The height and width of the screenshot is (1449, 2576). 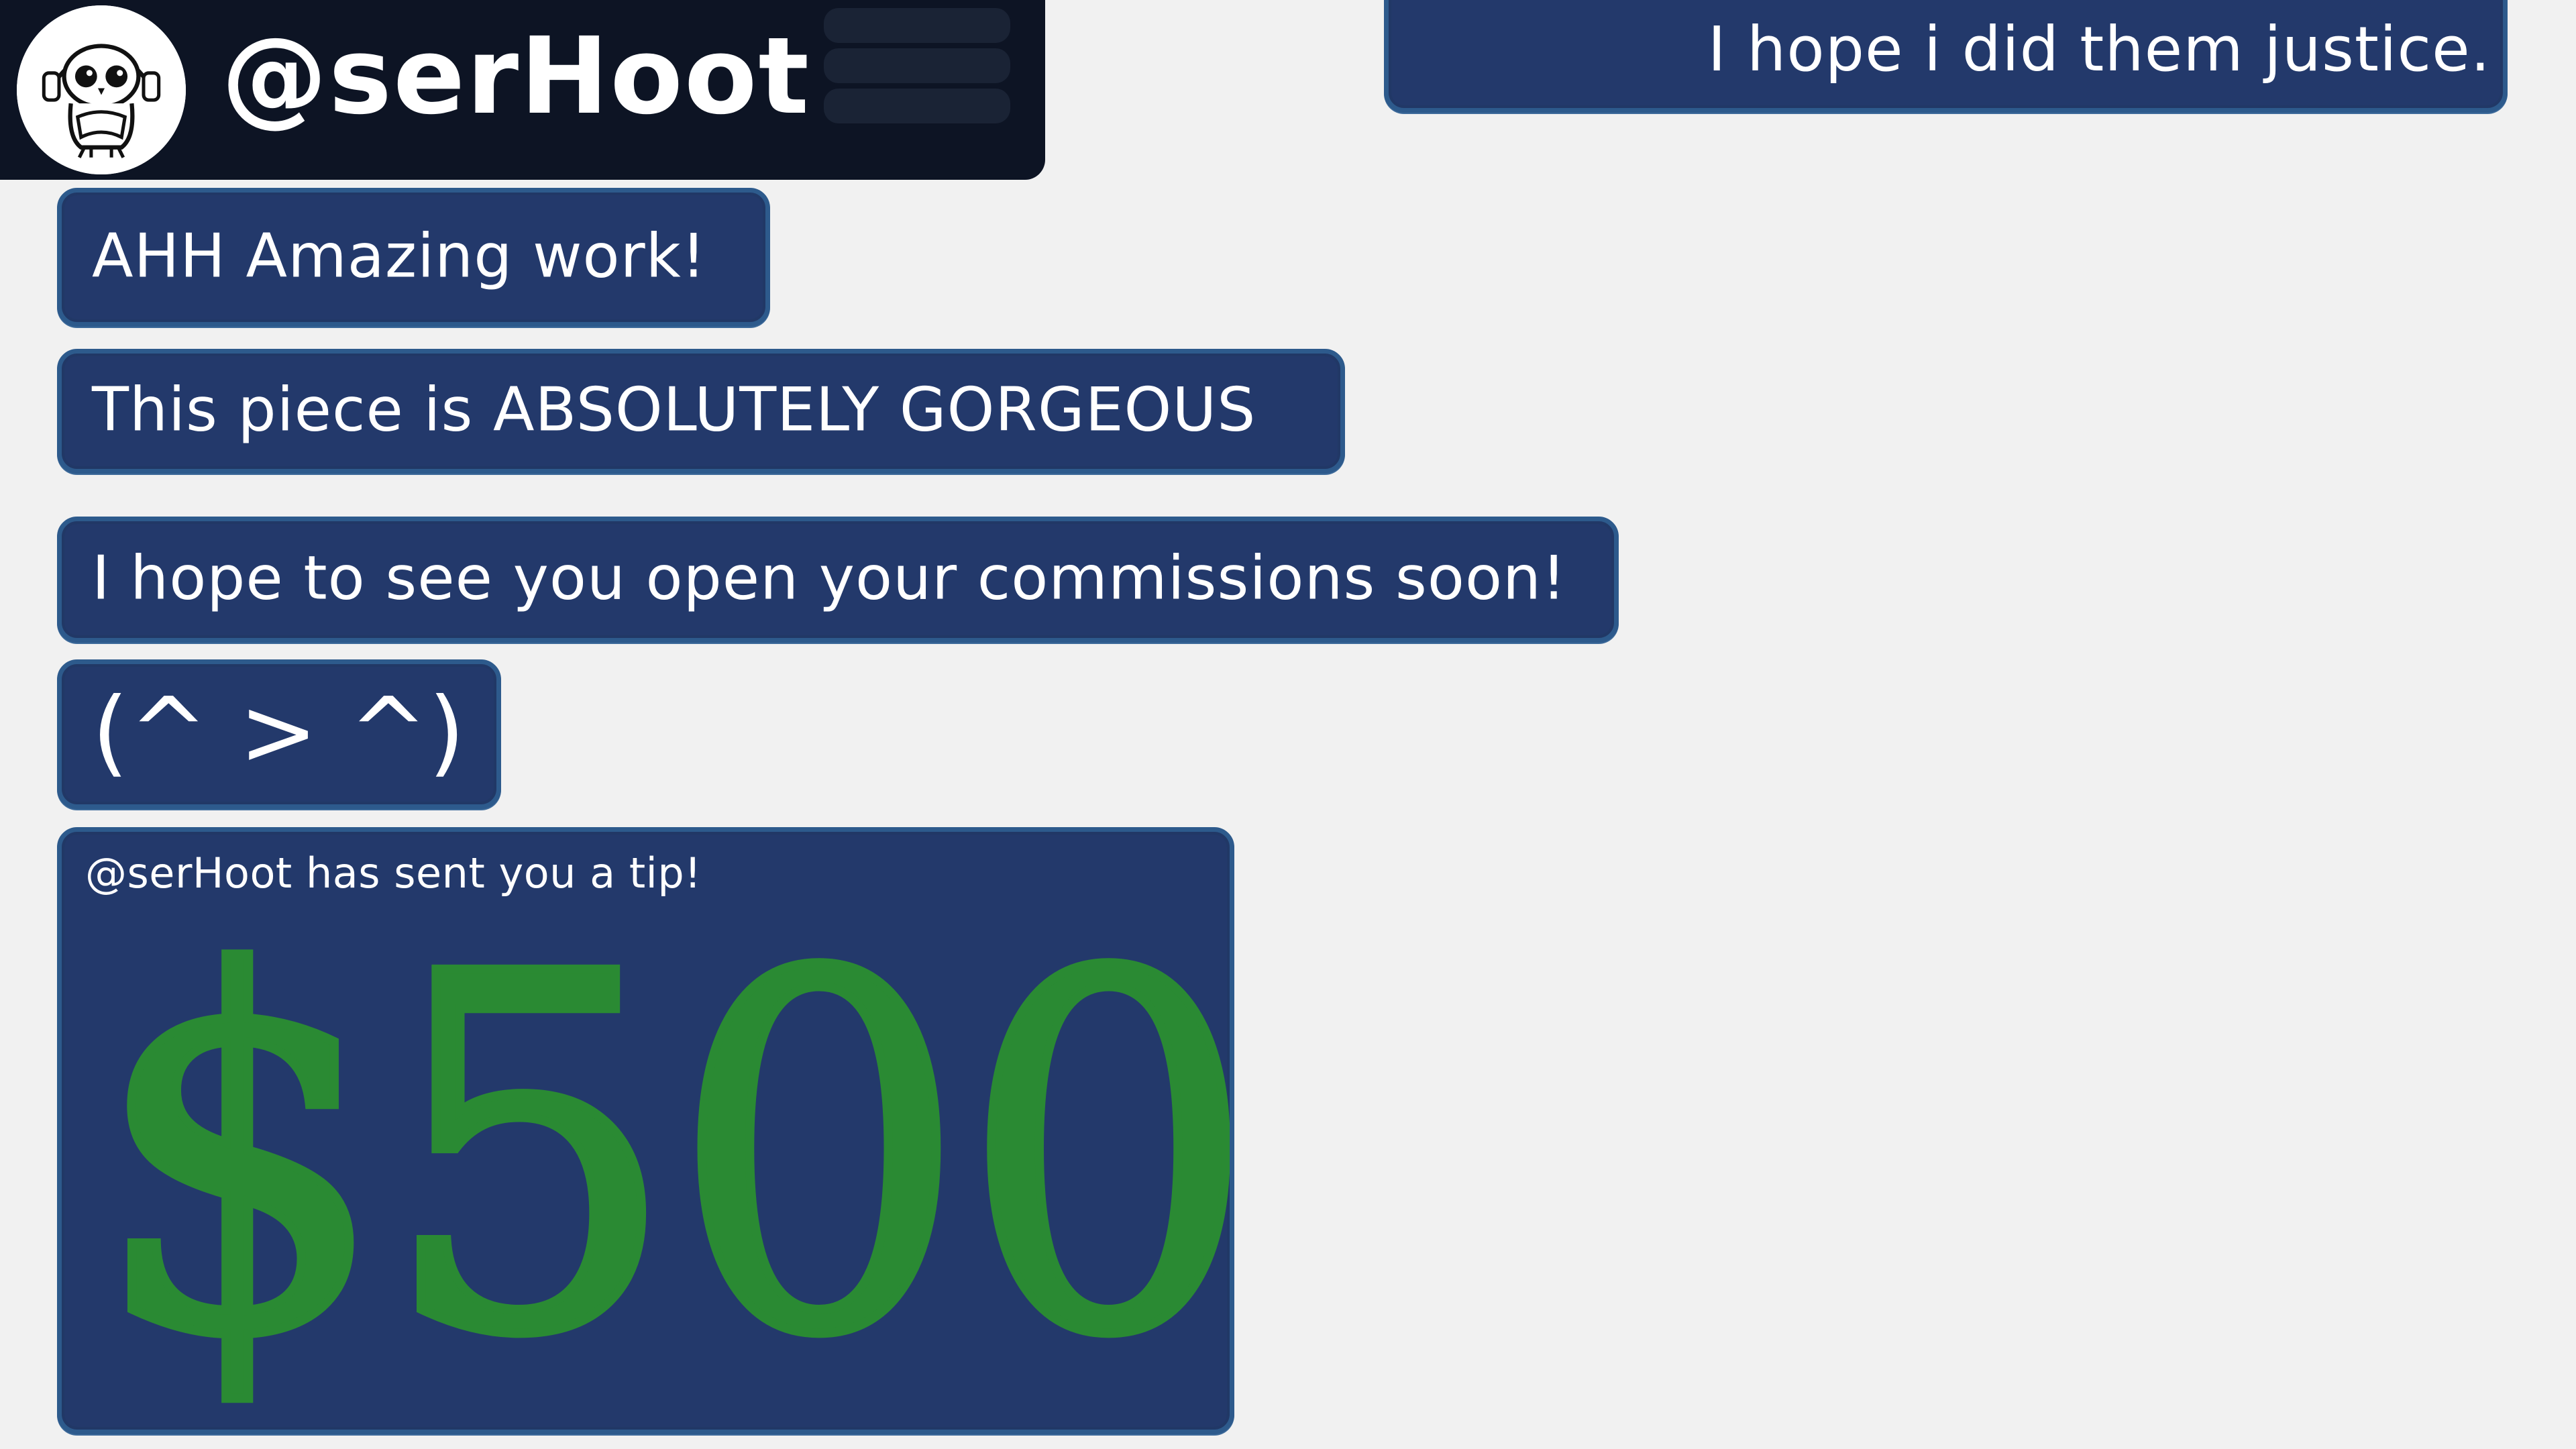 I want to click on chat-header: @serHoot, so click(x=522, y=90).